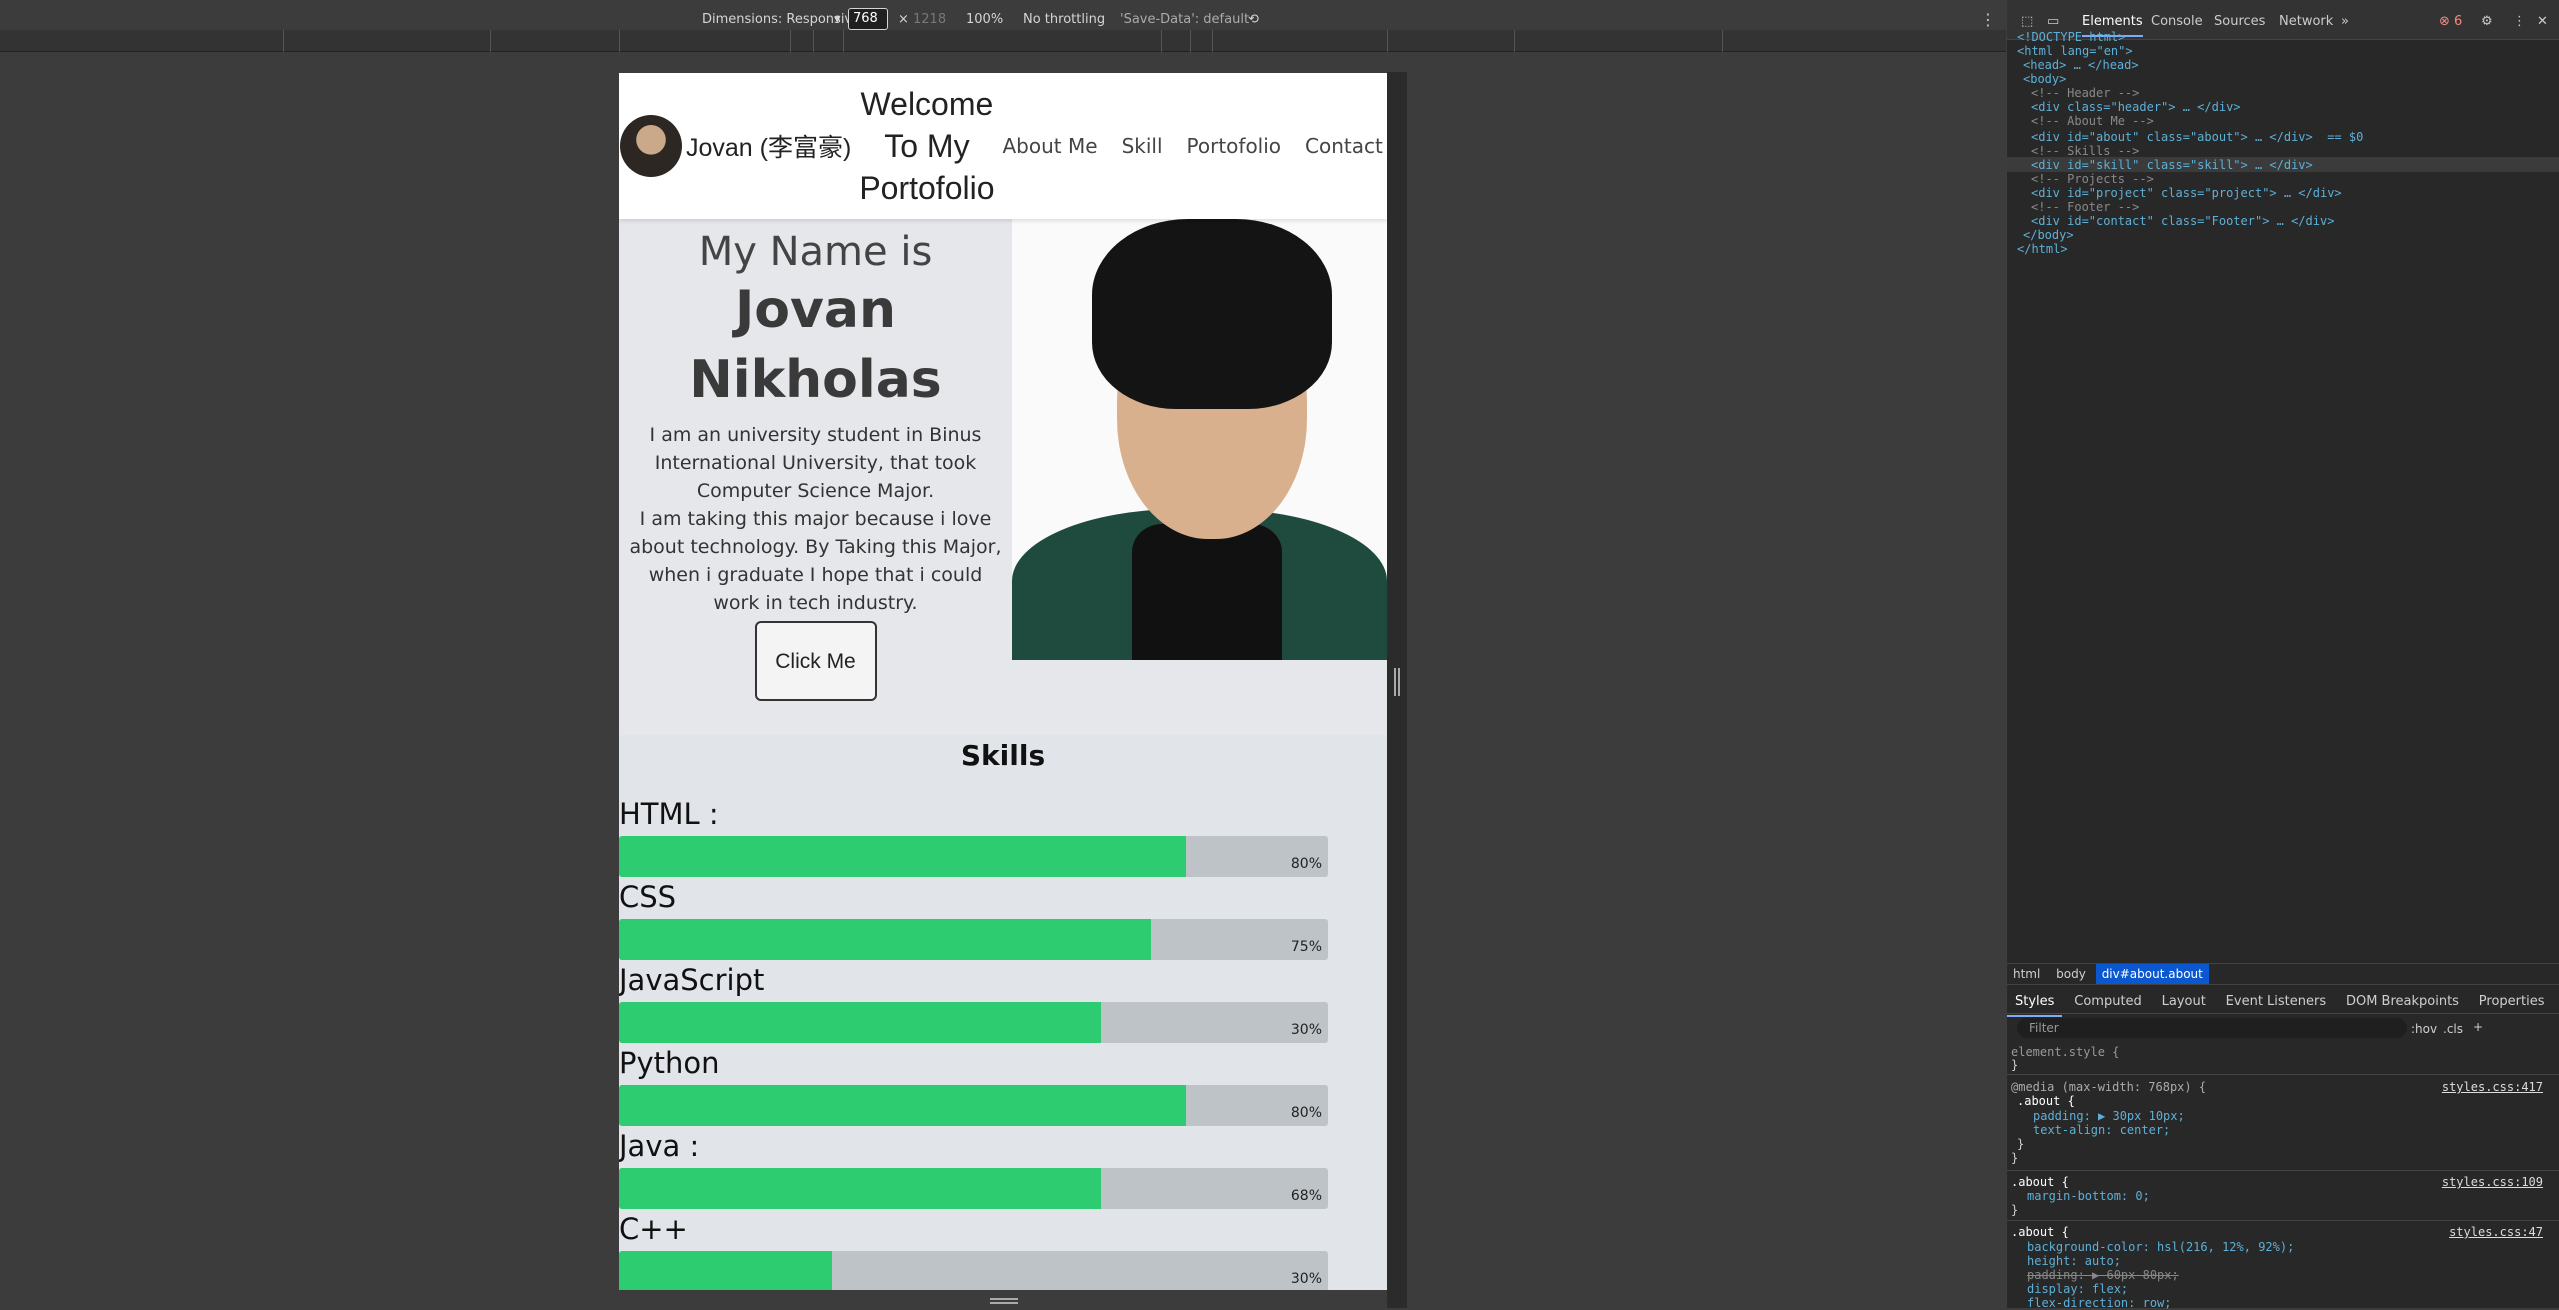  What do you see at coordinates (2136, 107) in the screenshot?
I see `dom-node-line: <div class="header"> … </div>` at bounding box center [2136, 107].